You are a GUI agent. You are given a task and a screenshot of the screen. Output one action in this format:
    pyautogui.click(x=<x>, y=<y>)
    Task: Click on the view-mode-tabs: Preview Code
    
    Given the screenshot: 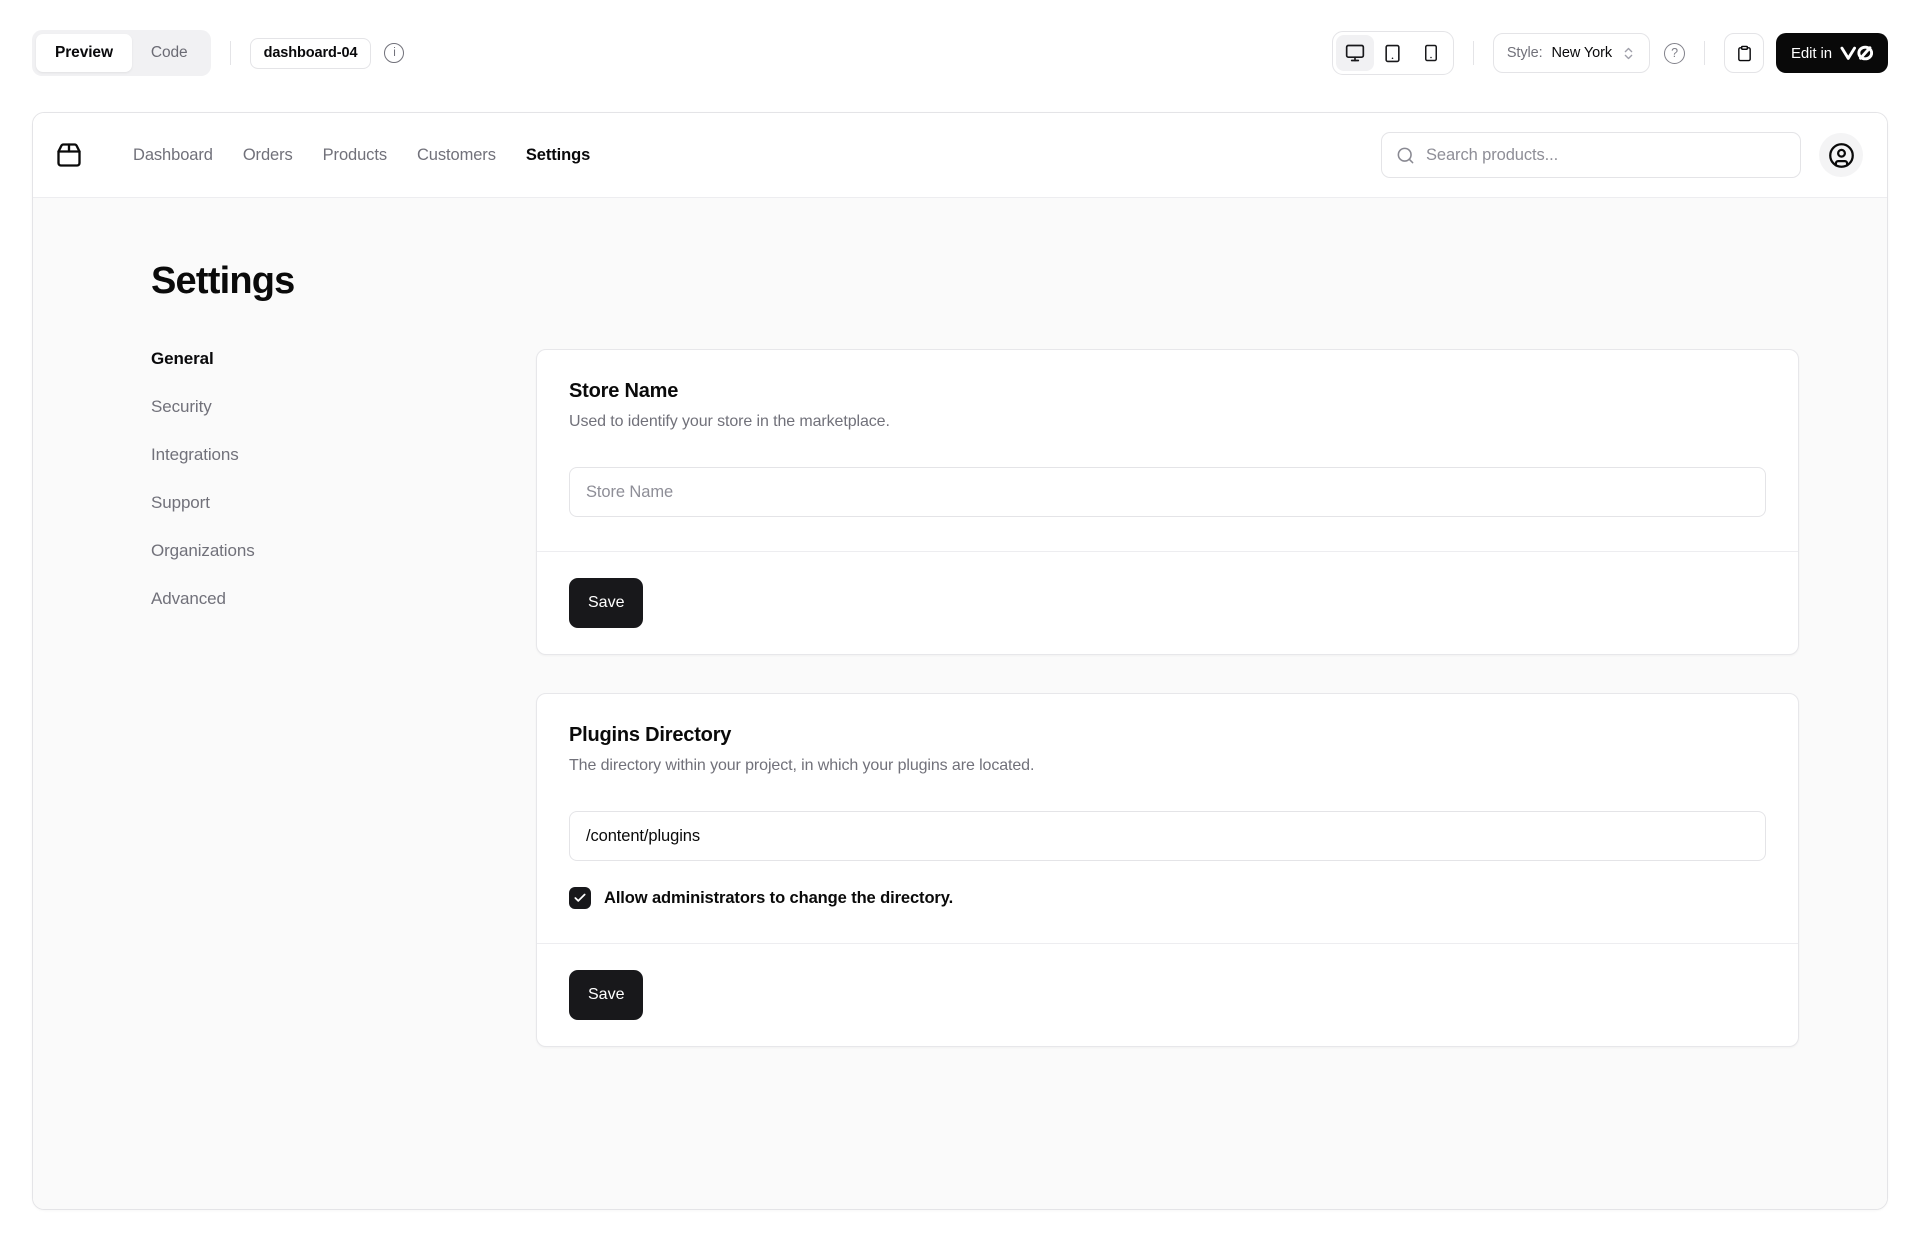 What is the action you would take?
    pyautogui.click(x=121, y=53)
    